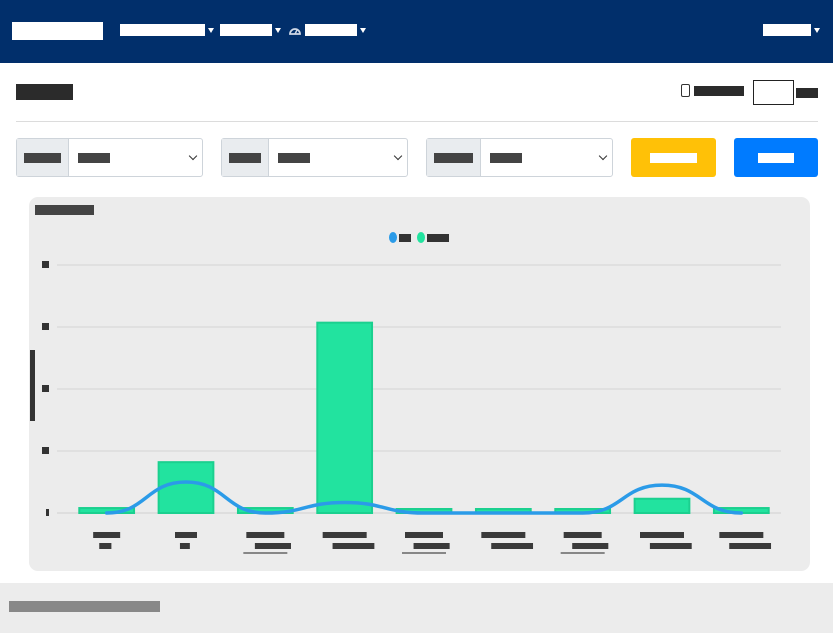 Image resolution: width=833 pixels, height=633 pixels. Describe the element at coordinates (454, 157) in the screenshot. I see `filter-3-addon` at that location.